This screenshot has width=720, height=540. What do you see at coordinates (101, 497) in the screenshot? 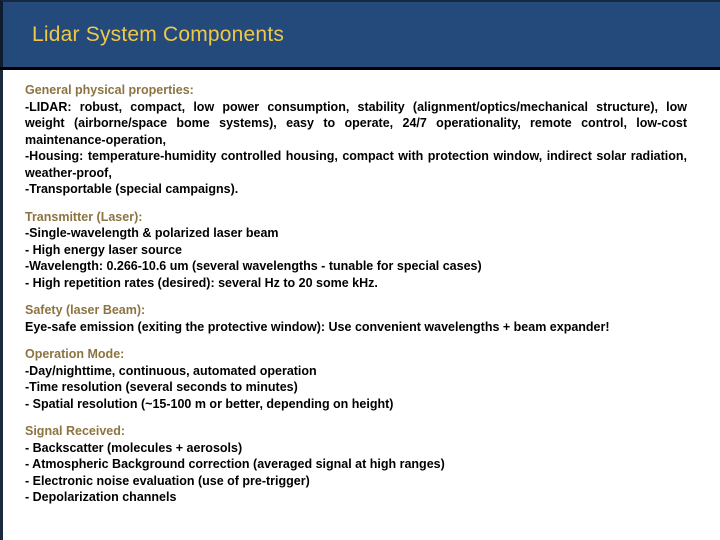
I see `section-line: - Depolarization channels` at bounding box center [101, 497].